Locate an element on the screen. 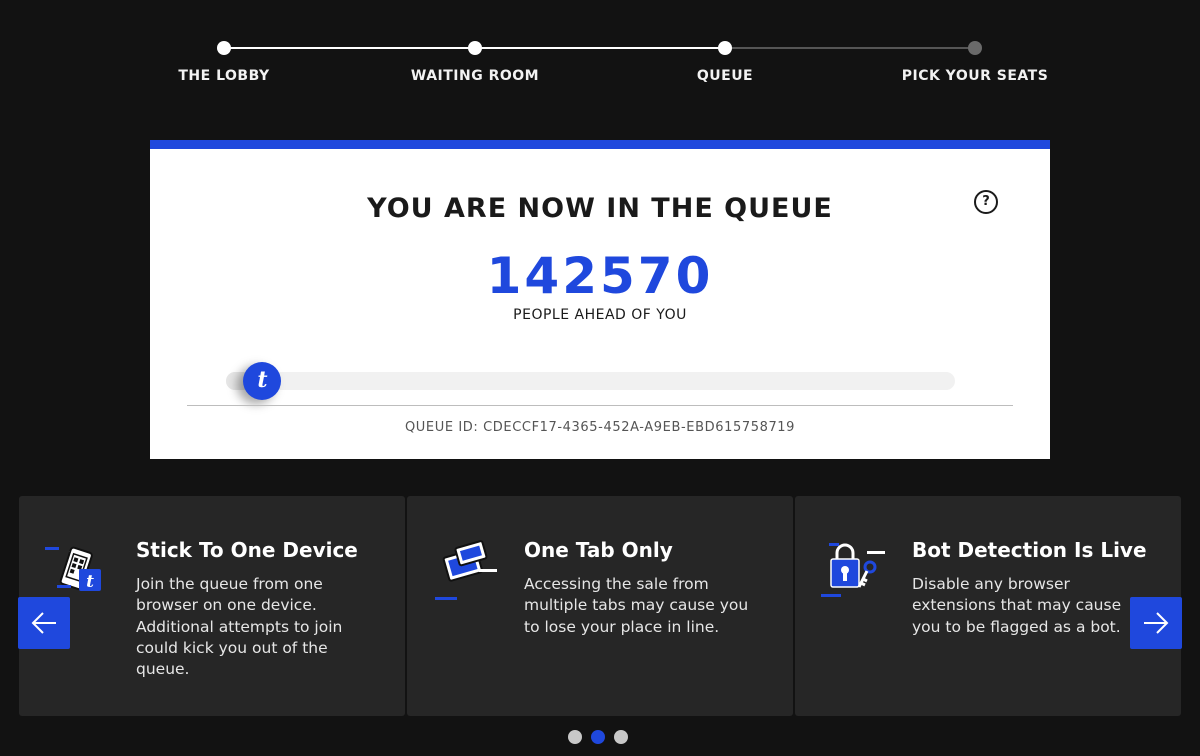  people-ahead-count: 142570 is located at coordinates (600, 276).